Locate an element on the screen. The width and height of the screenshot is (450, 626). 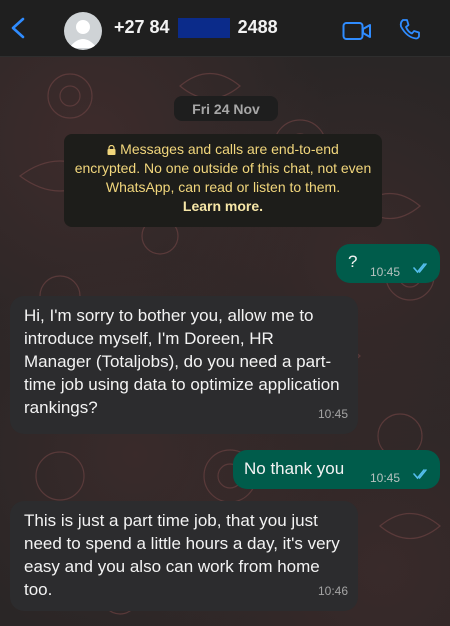
avatar is located at coordinates (83, 31).